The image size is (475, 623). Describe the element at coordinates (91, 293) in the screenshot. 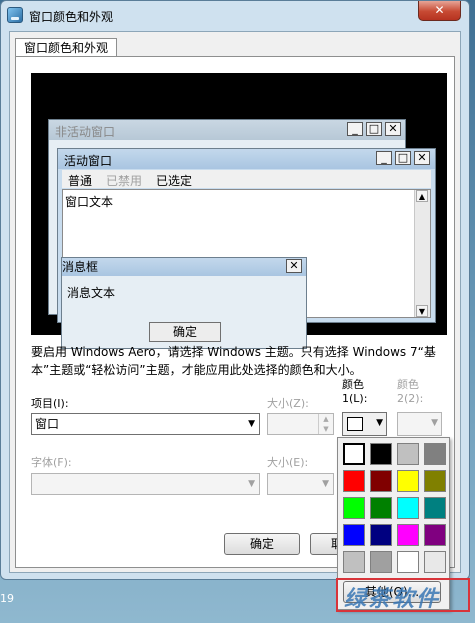

I see `message-text: 消息文本` at that location.